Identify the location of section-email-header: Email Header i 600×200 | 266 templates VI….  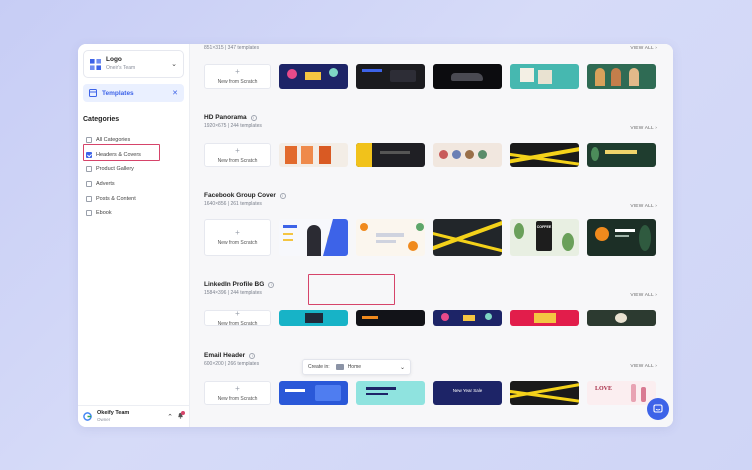
(431, 360).